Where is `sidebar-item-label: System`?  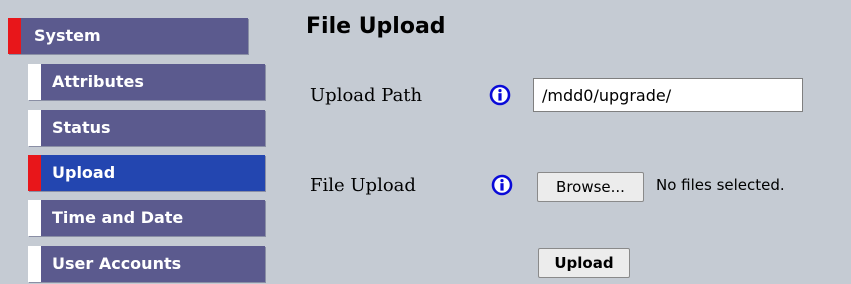
sidebar-item-label: System is located at coordinates (67, 35).